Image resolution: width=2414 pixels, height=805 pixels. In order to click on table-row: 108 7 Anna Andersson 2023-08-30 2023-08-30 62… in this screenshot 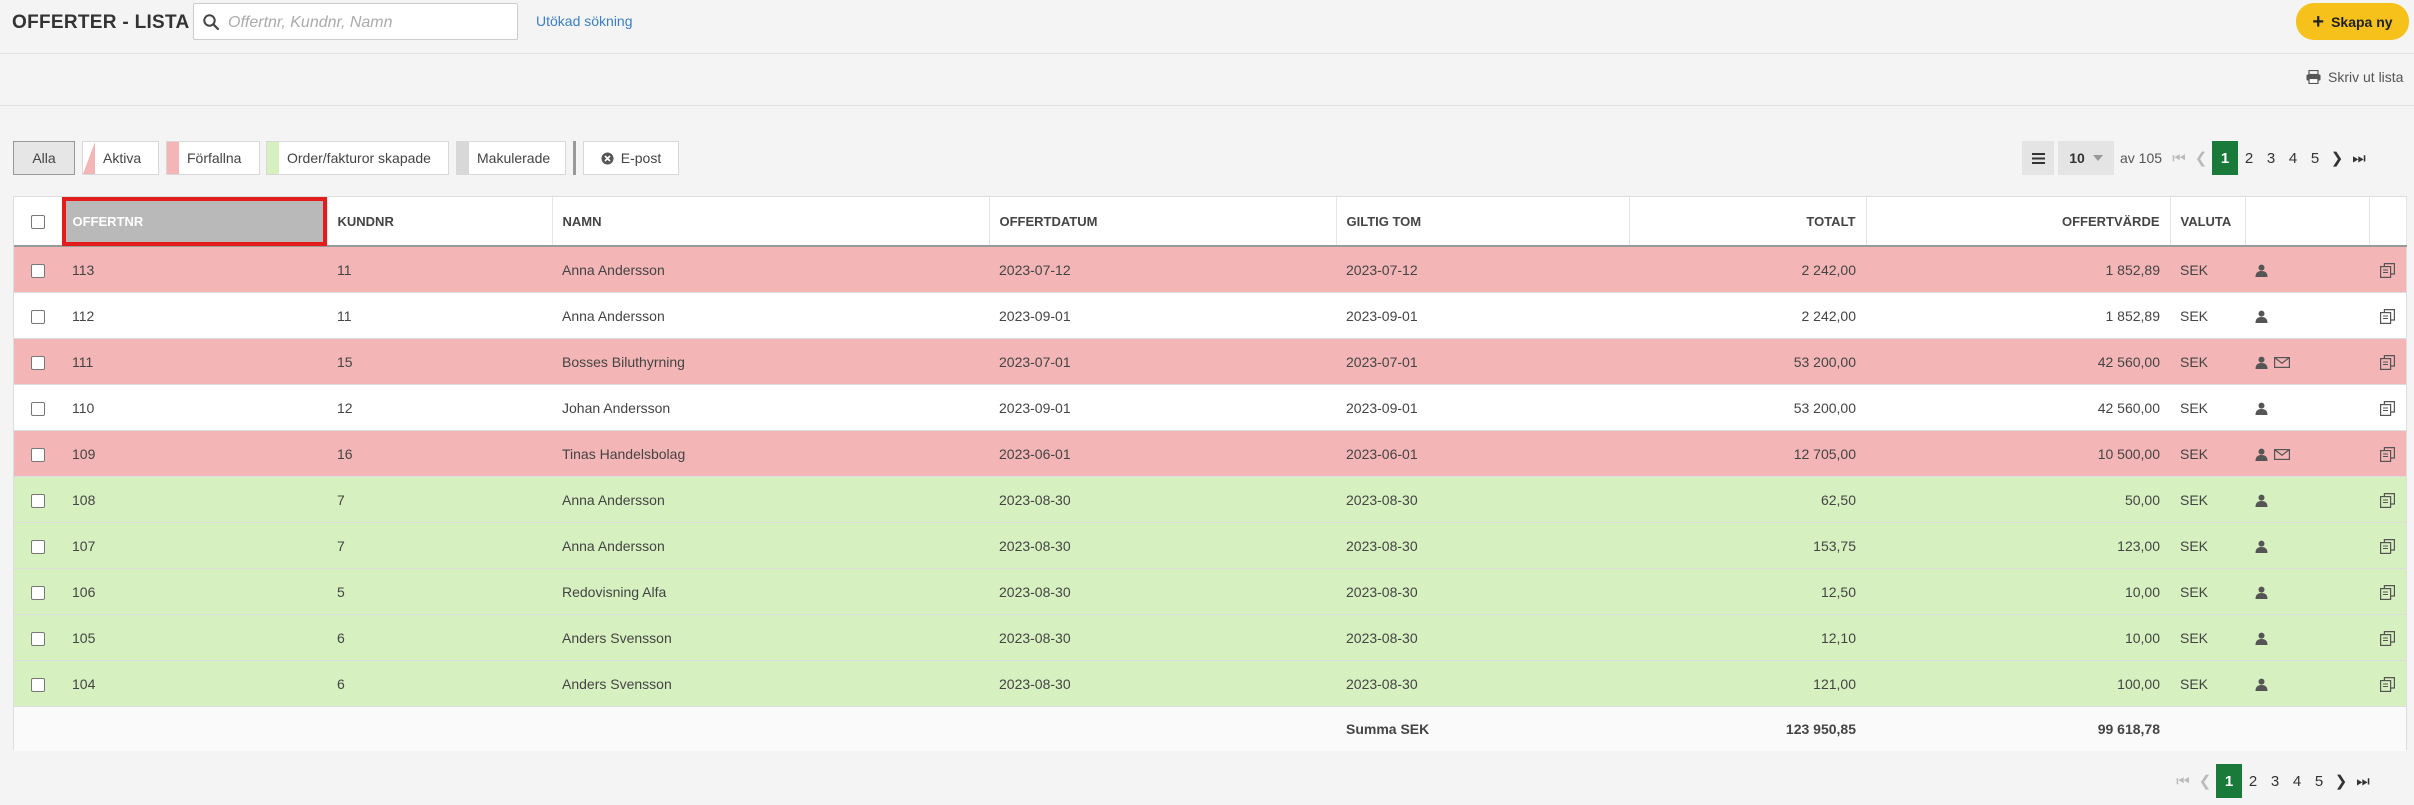, I will do `click(1210, 499)`.